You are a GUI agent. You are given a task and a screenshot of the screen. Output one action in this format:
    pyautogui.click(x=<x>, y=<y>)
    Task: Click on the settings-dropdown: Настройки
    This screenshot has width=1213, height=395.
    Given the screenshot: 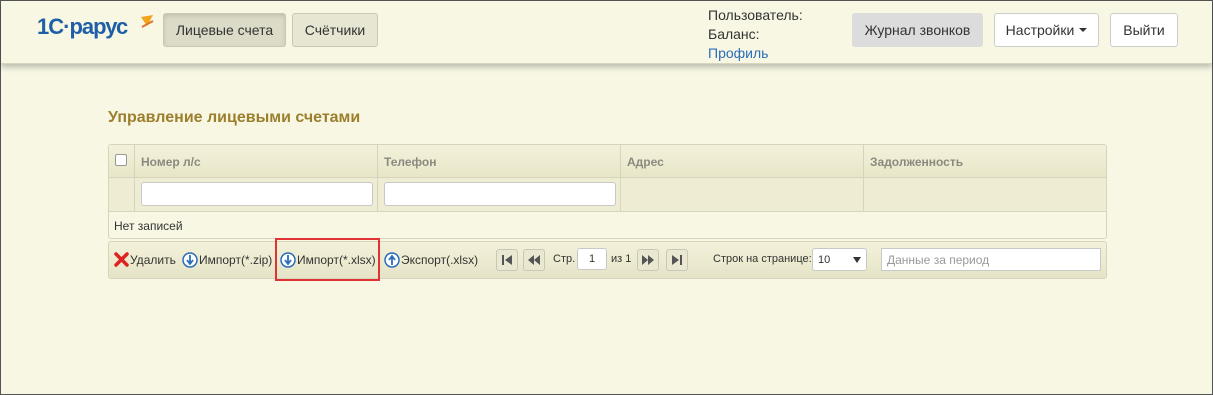 What is the action you would take?
    pyautogui.click(x=1046, y=30)
    